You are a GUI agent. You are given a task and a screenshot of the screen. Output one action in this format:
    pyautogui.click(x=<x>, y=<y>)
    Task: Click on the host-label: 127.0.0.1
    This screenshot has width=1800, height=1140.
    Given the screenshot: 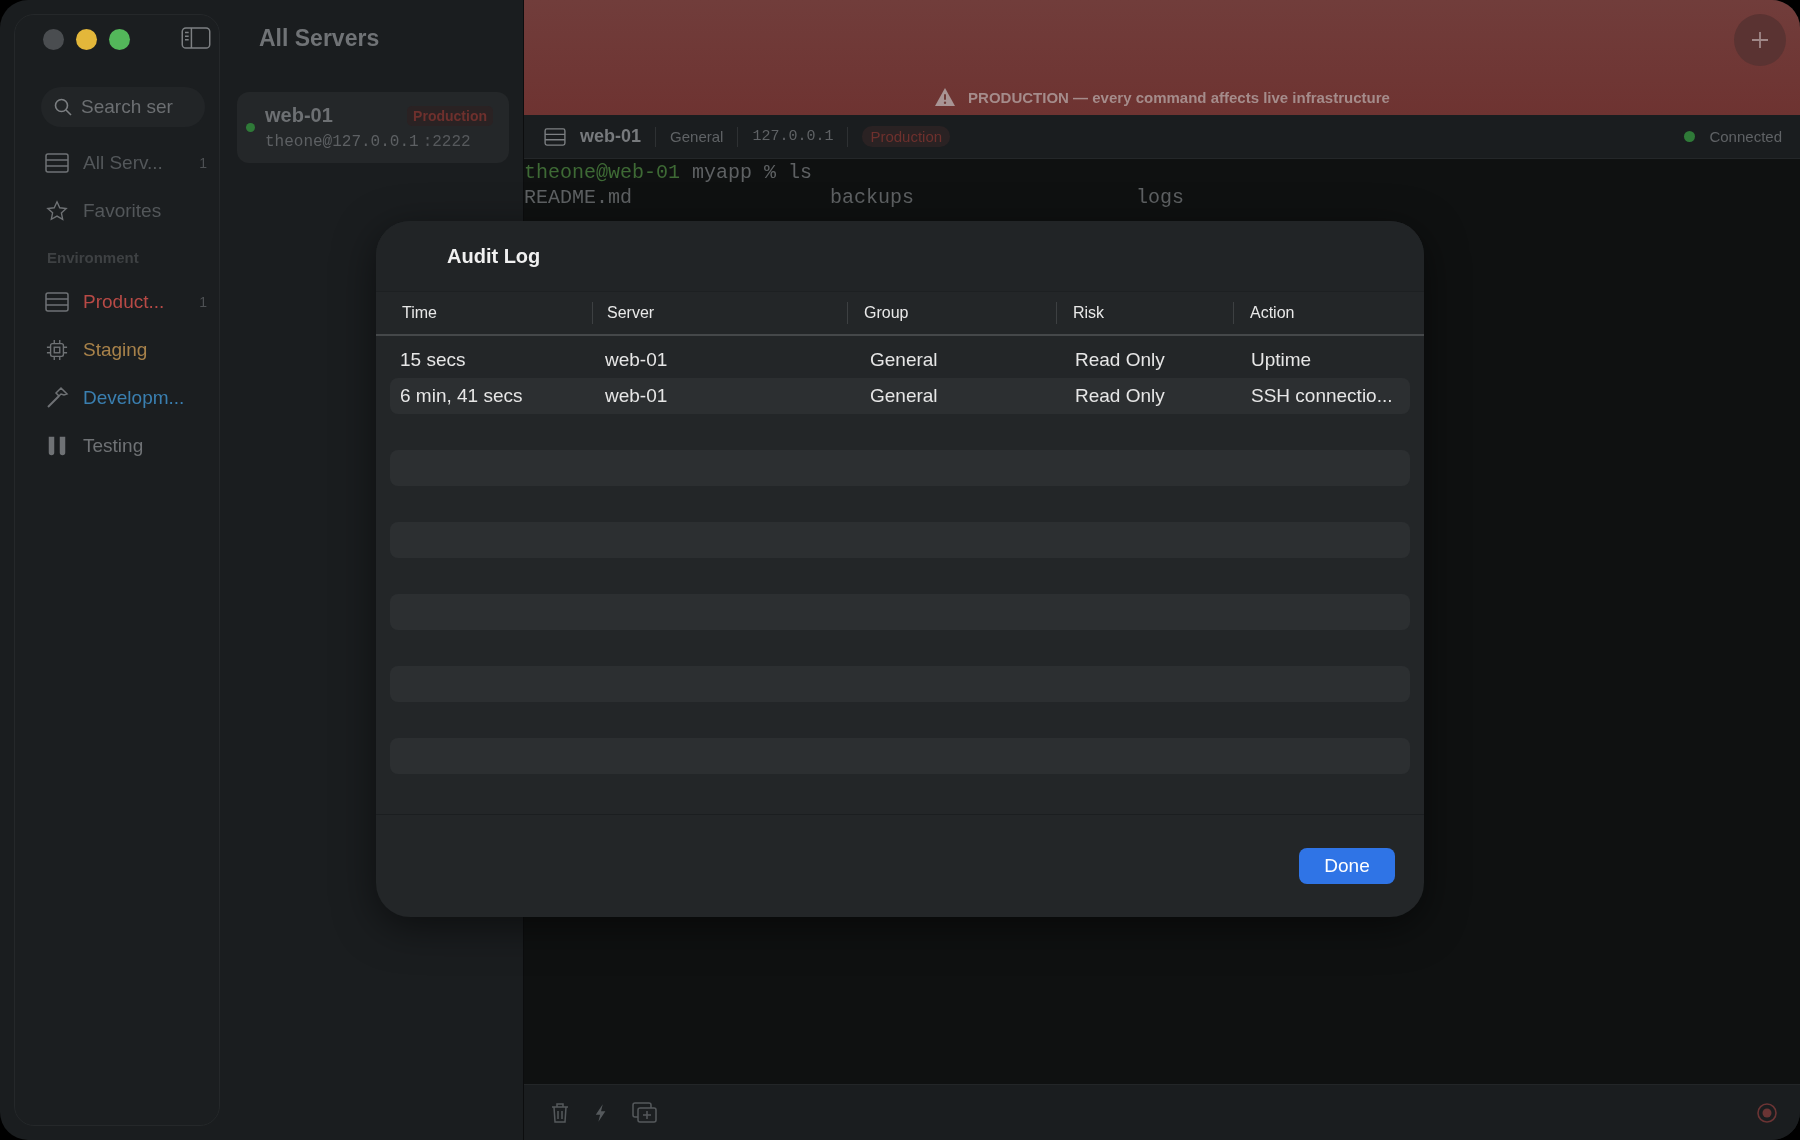 What is the action you would take?
    pyautogui.click(x=793, y=136)
    